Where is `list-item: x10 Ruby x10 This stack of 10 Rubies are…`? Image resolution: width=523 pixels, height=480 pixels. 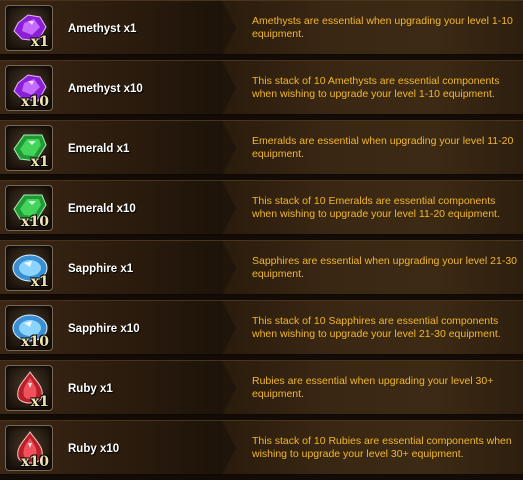 list-item: x10 Ruby x10 This stack of 10 Rubies are… is located at coordinates (261, 447).